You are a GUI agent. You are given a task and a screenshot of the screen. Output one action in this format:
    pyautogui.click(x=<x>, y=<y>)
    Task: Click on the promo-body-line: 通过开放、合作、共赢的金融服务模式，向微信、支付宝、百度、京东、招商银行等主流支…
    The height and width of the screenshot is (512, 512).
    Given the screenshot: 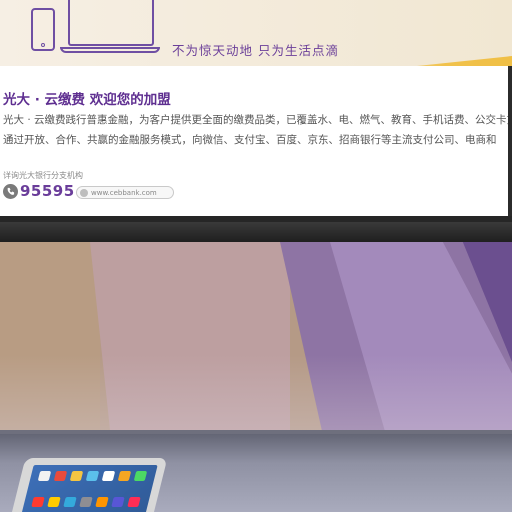 What is the action you would take?
    pyautogui.click(x=250, y=140)
    